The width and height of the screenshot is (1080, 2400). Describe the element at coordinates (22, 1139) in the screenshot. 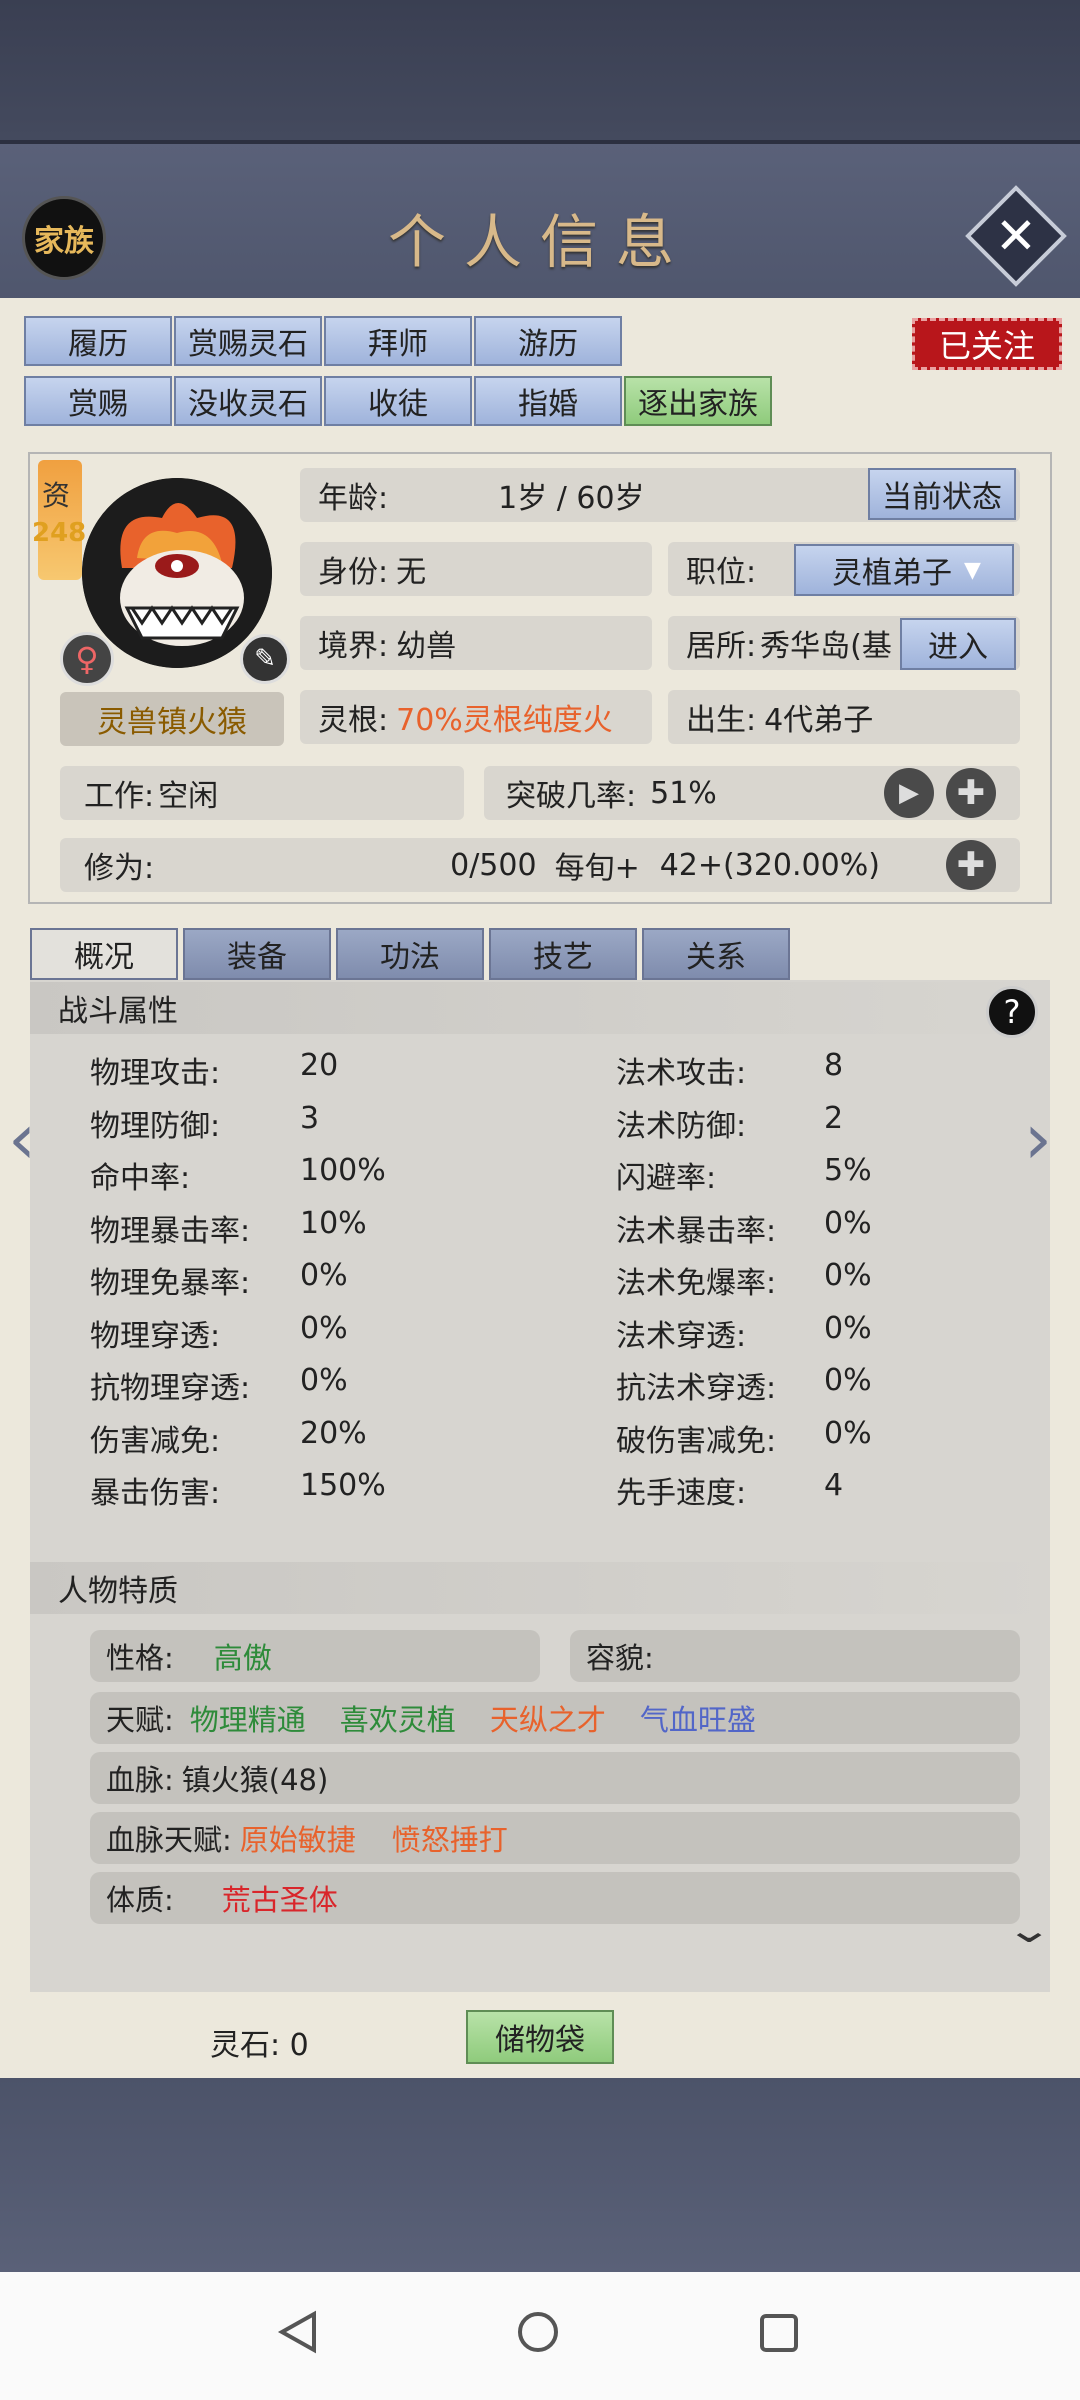

I see `prev-arrow-icon: ‹` at that location.